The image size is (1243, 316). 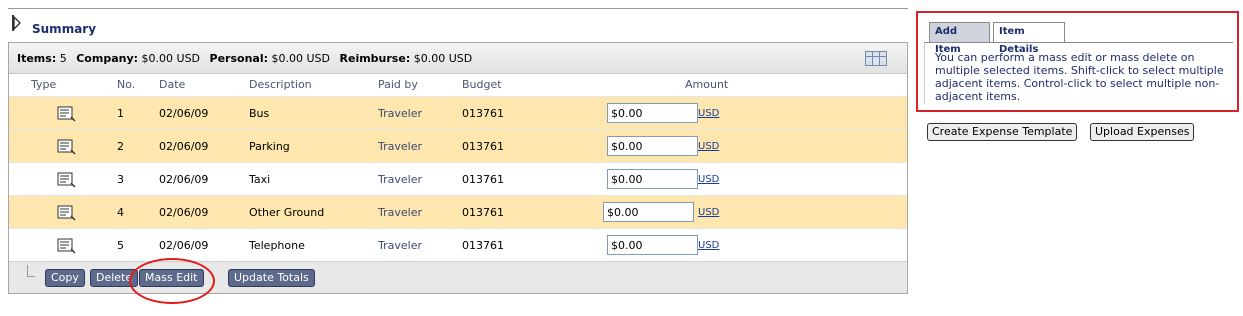 What do you see at coordinates (120, 113) in the screenshot?
I see `row-number: 1` at bounding box center [120, 113].